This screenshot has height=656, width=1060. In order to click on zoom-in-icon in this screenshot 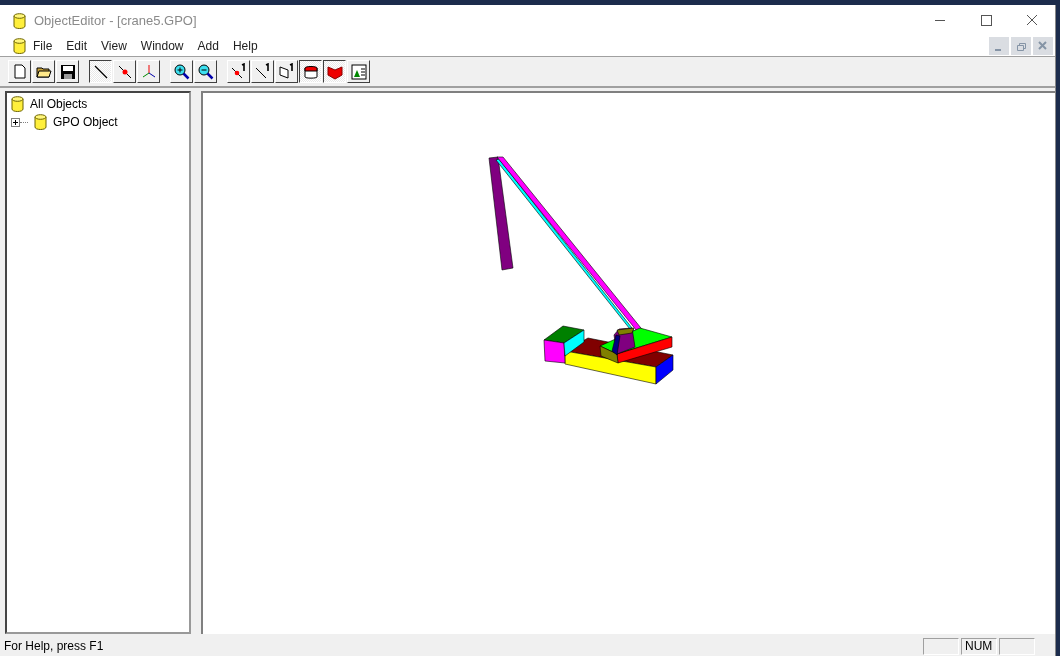, I will do `click(181, 71)`.